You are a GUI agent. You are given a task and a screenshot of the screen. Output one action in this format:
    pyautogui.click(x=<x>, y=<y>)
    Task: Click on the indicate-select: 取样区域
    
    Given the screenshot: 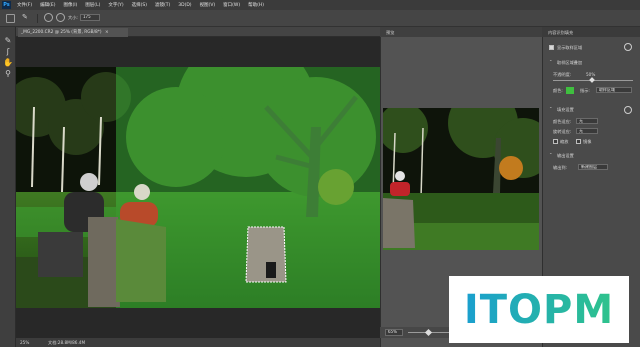 What is the action you would take?
    pyautogui.click(x=614, y=90)
    